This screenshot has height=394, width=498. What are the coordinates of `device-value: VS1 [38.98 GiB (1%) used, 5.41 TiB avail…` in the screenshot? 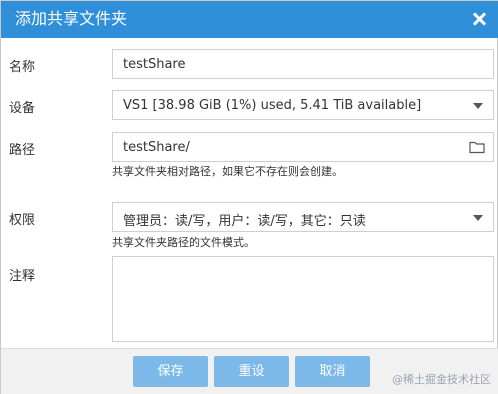 It's located at (272, 105).